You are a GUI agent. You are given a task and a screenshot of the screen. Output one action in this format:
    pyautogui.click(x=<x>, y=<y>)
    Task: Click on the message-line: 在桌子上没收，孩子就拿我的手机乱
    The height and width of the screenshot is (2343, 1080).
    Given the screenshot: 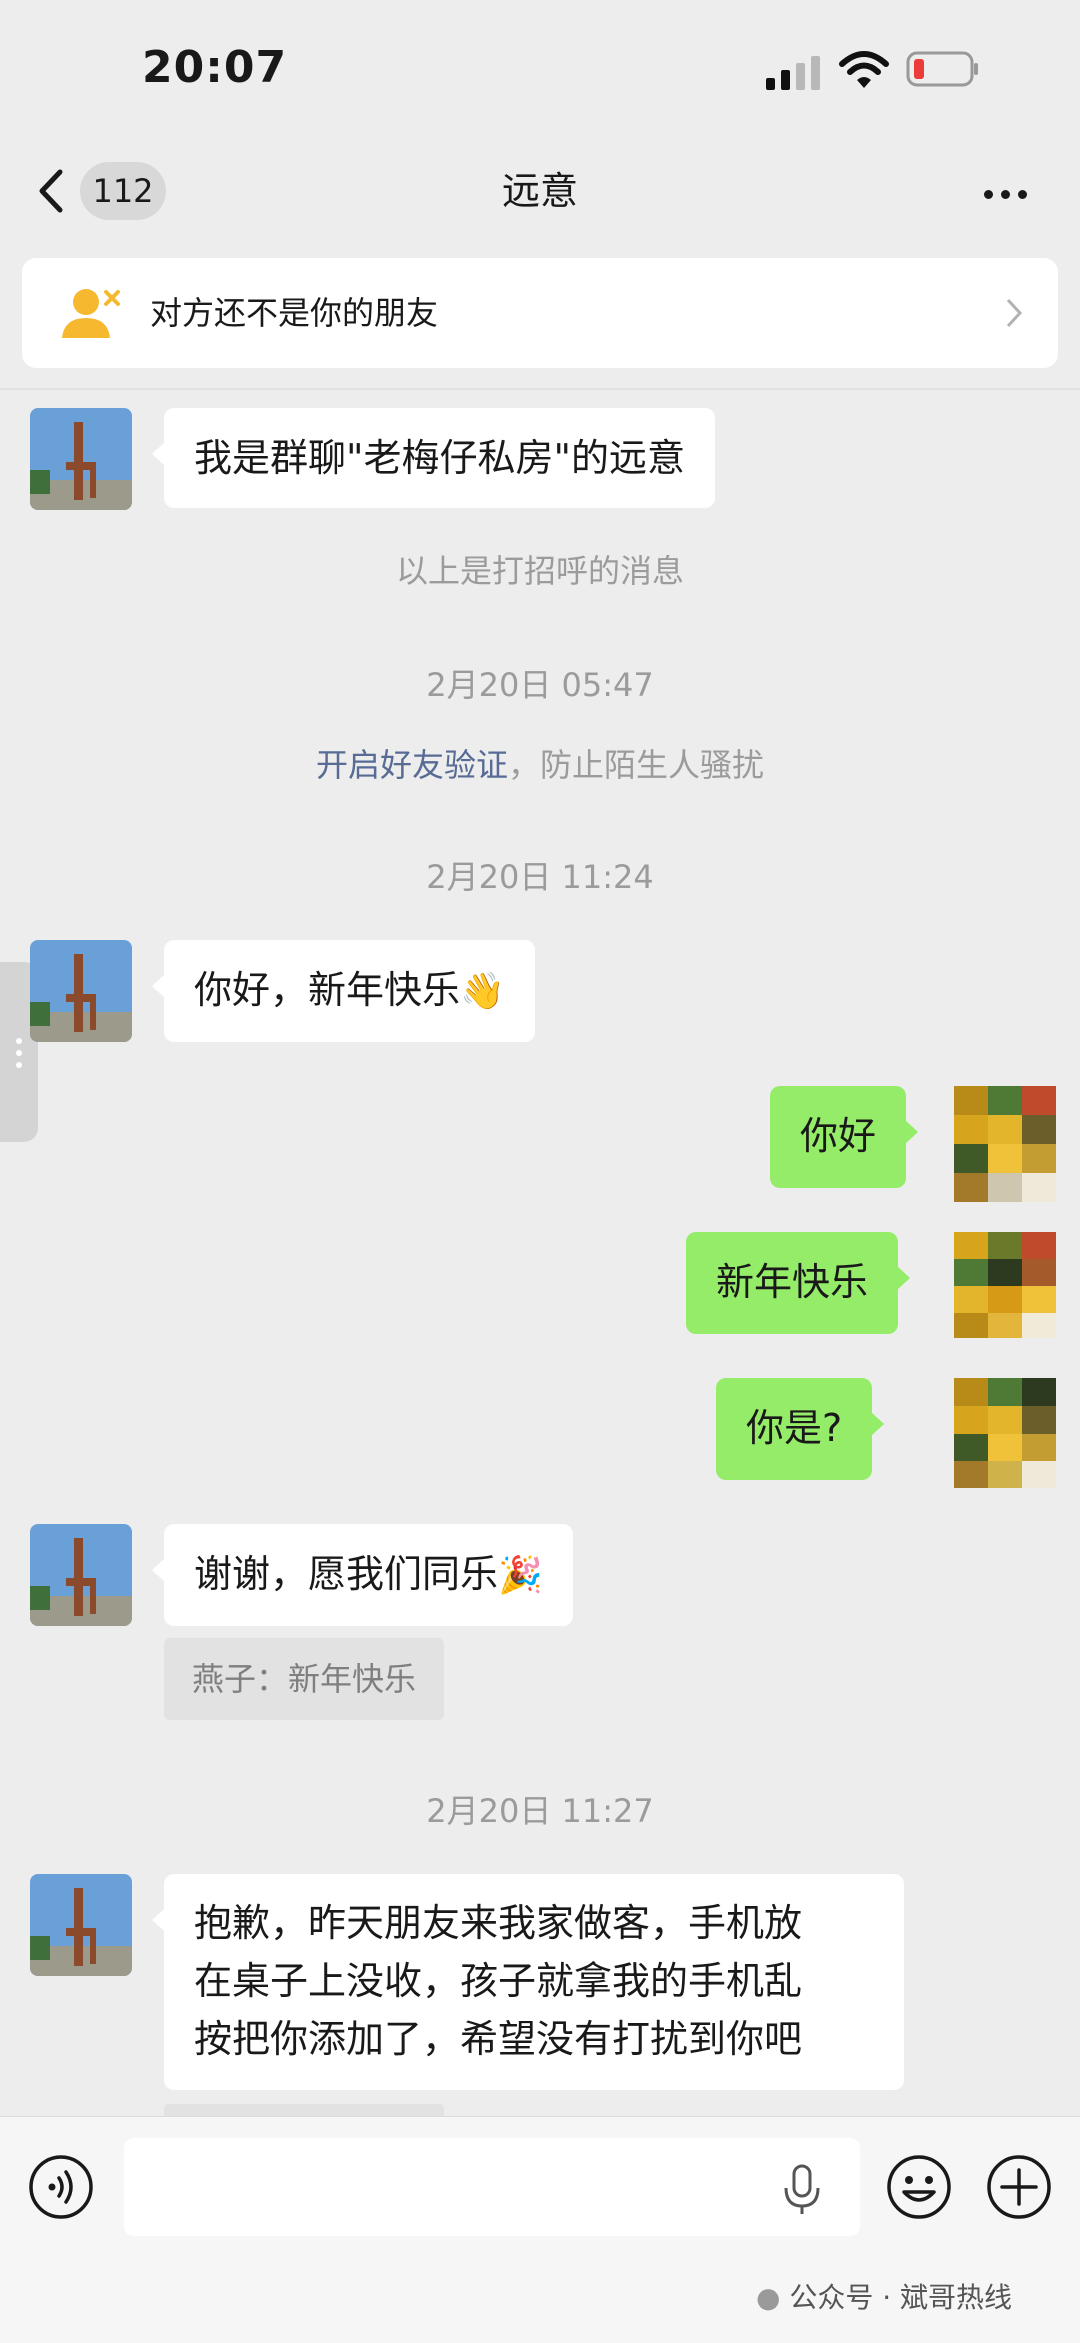 What is the action you would take?
    pyautogui.click(x=498, y=1981)
    